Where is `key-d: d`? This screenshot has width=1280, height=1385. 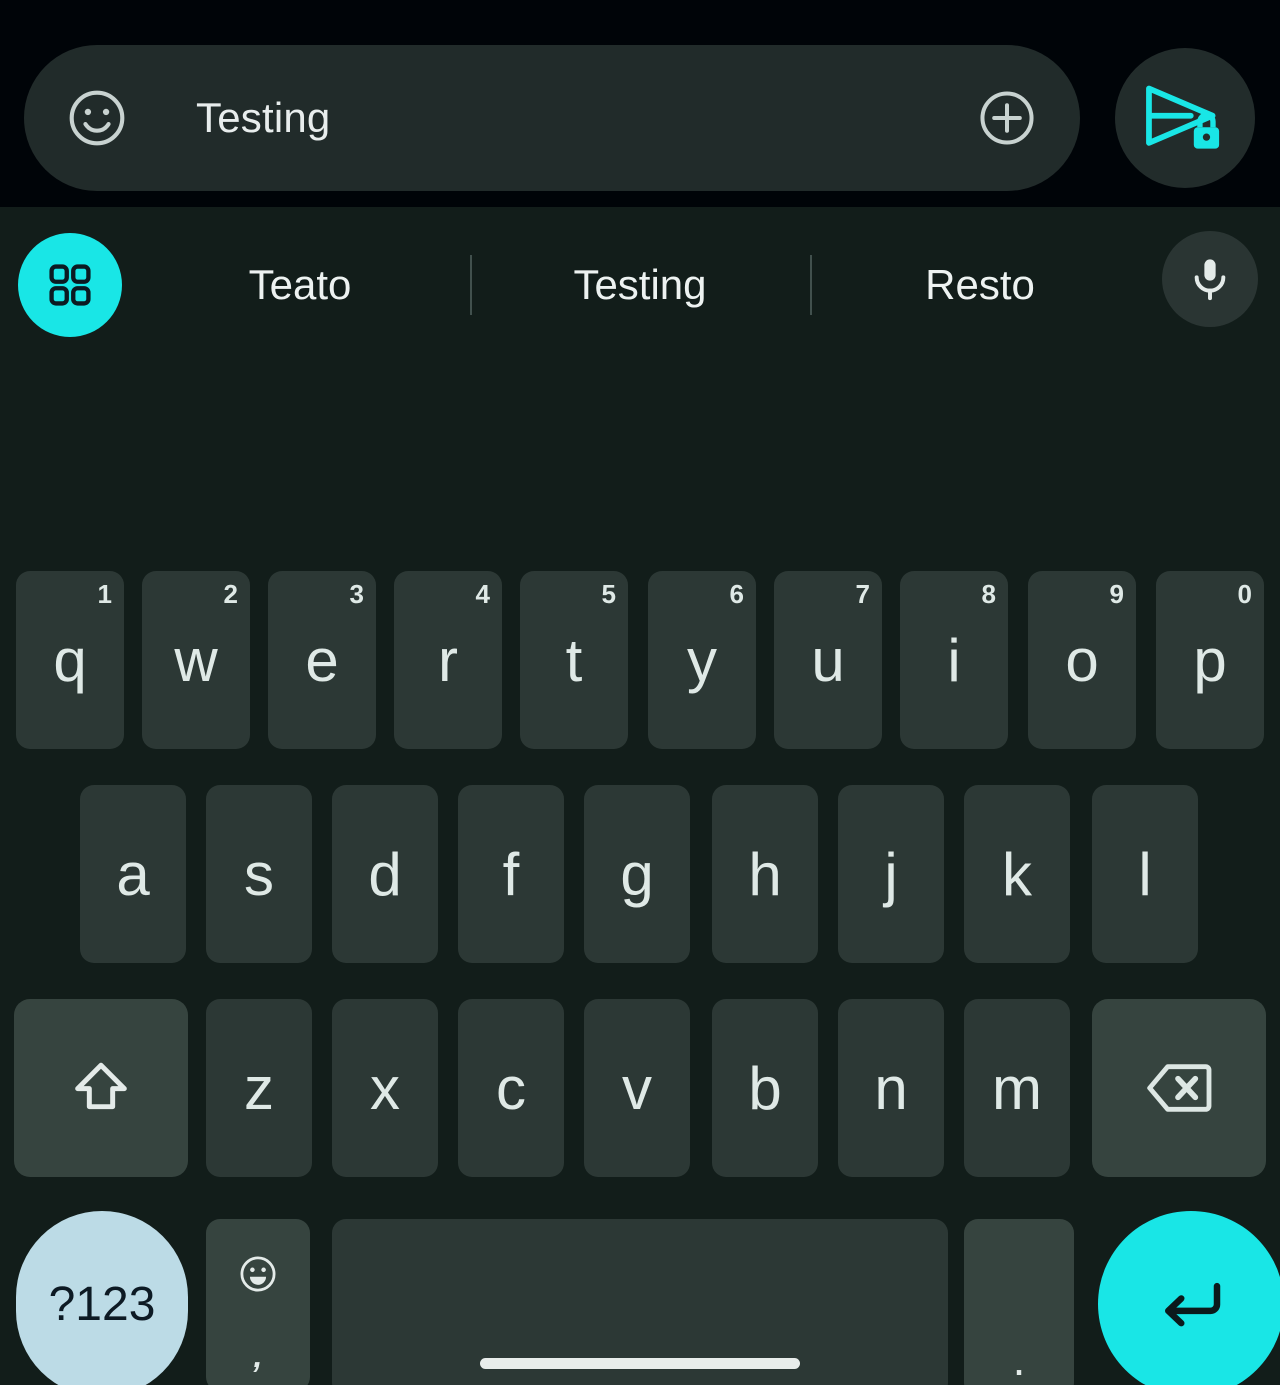
key-d: d is located at coordinates (385, 874).